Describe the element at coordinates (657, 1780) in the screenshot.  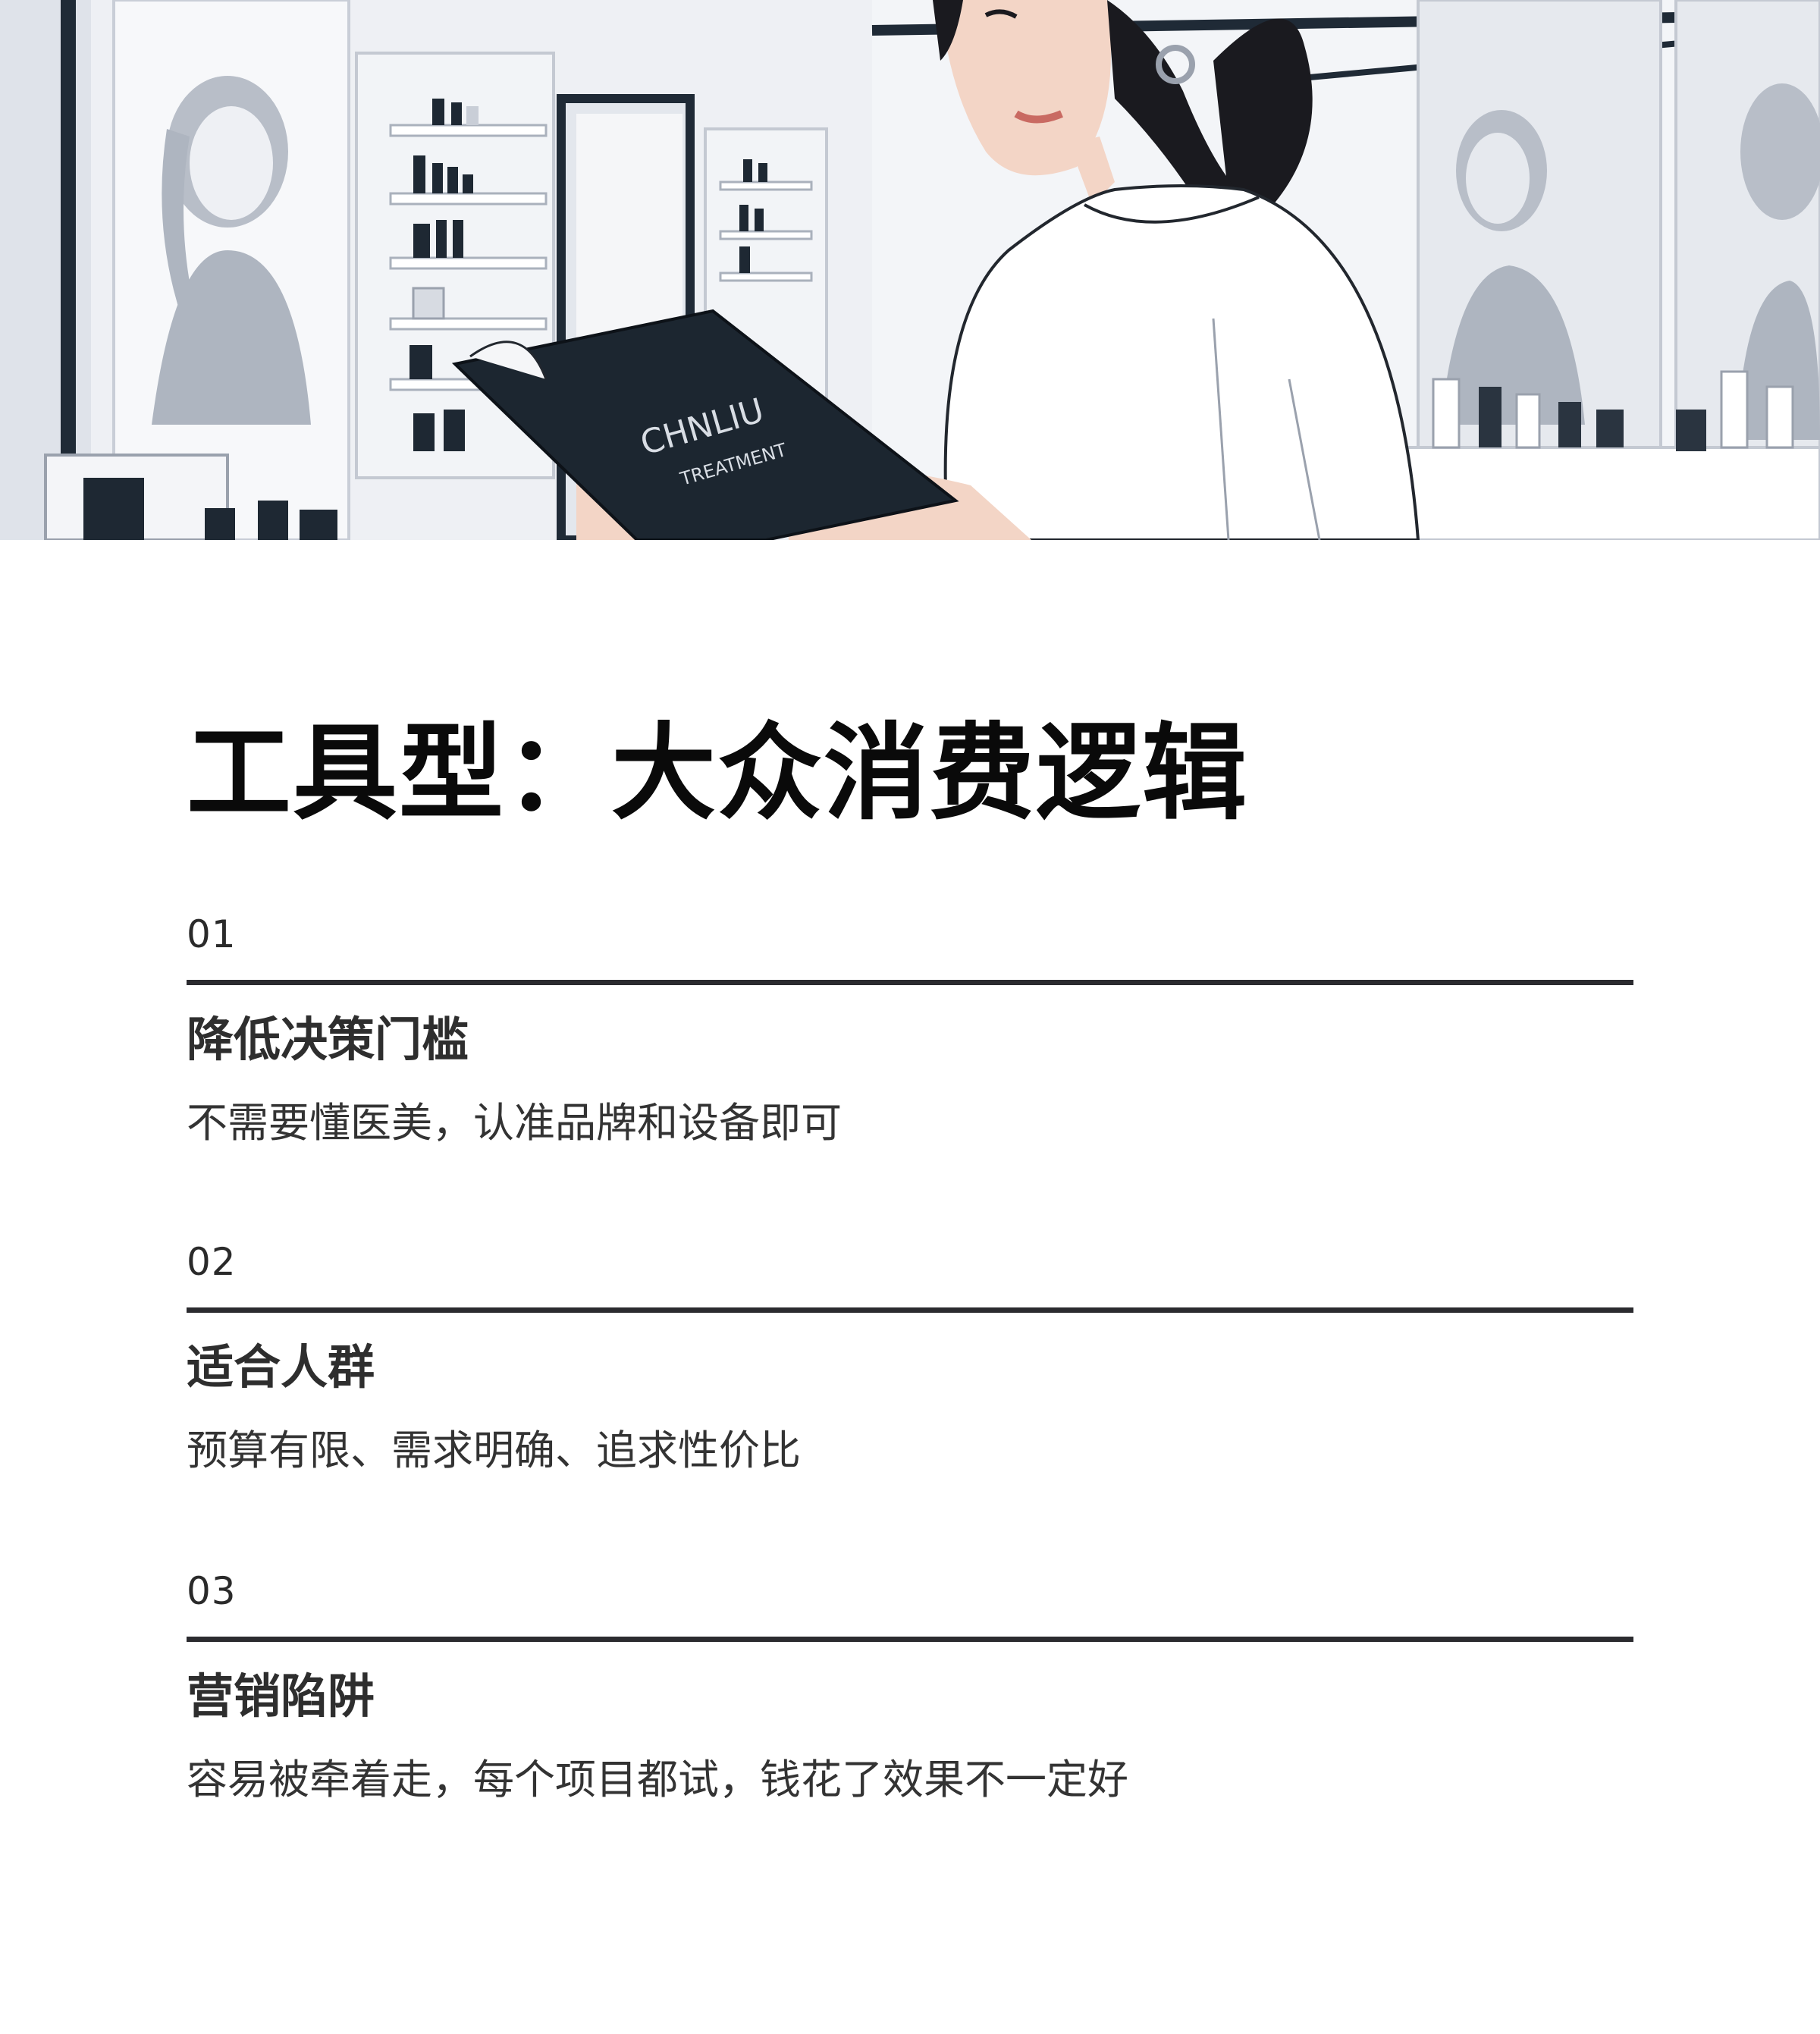
I see `section-description: 容易被牵着走，每个项目都试，钱花了效果不一定好` at that location.